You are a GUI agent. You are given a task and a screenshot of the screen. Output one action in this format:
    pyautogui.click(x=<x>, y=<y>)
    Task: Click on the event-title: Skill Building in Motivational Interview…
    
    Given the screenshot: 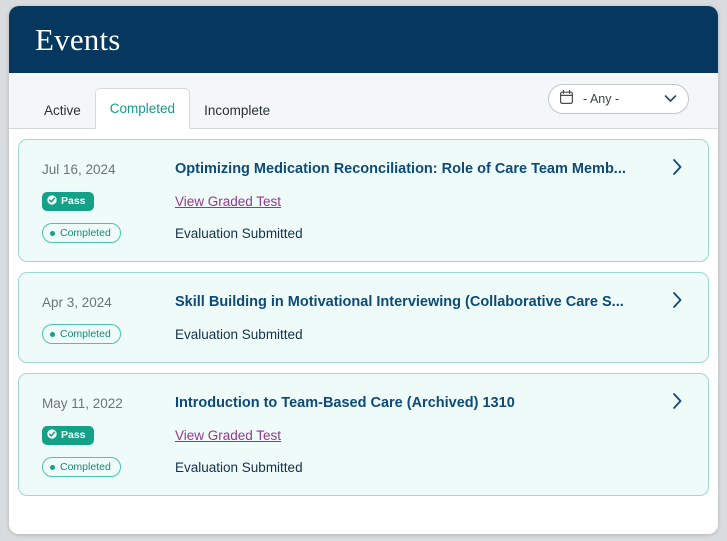 What is the action you would take?
    pyautogui.click(x=399, y=302)
    